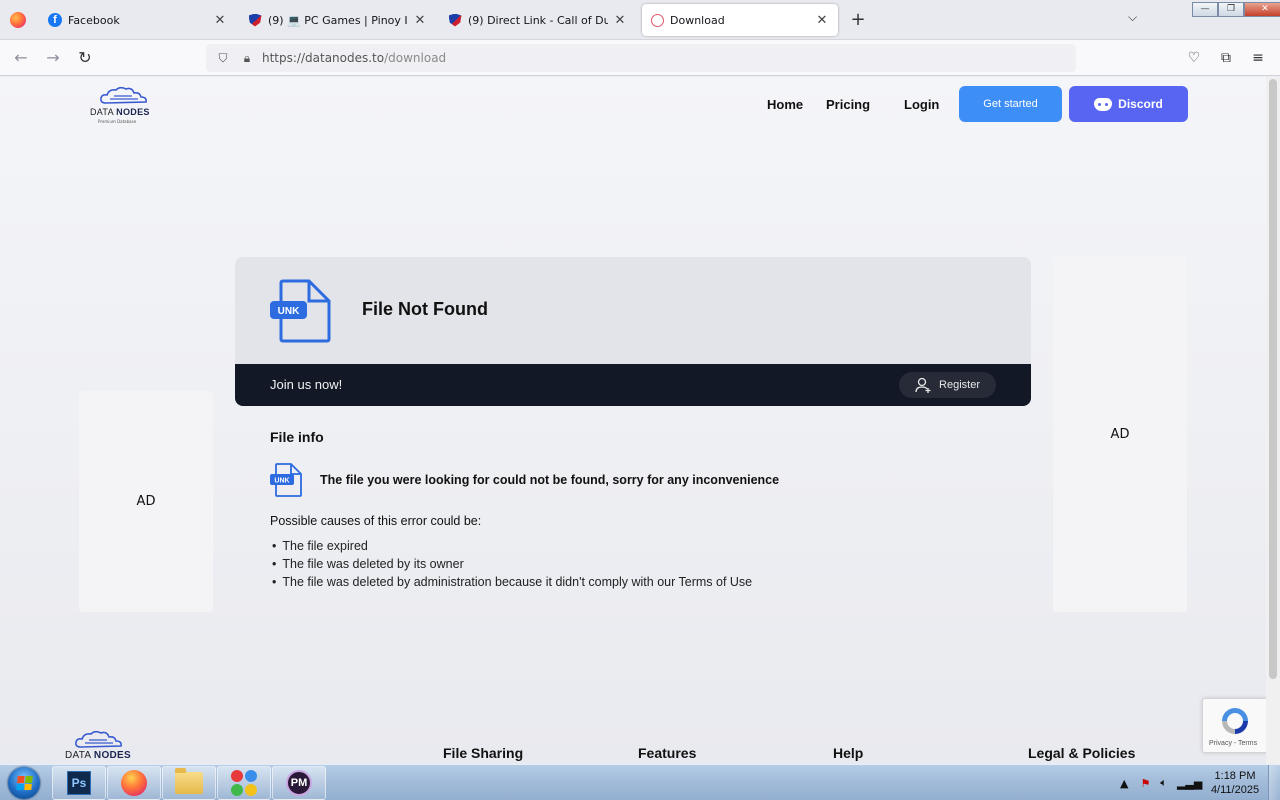 This screenshot has height=800, width=1280. What do you see at coordinates (98, 755) in the screenshot?
I see `footer-logo-wordmark: DATA NODES` at bounding box center [98, 755].